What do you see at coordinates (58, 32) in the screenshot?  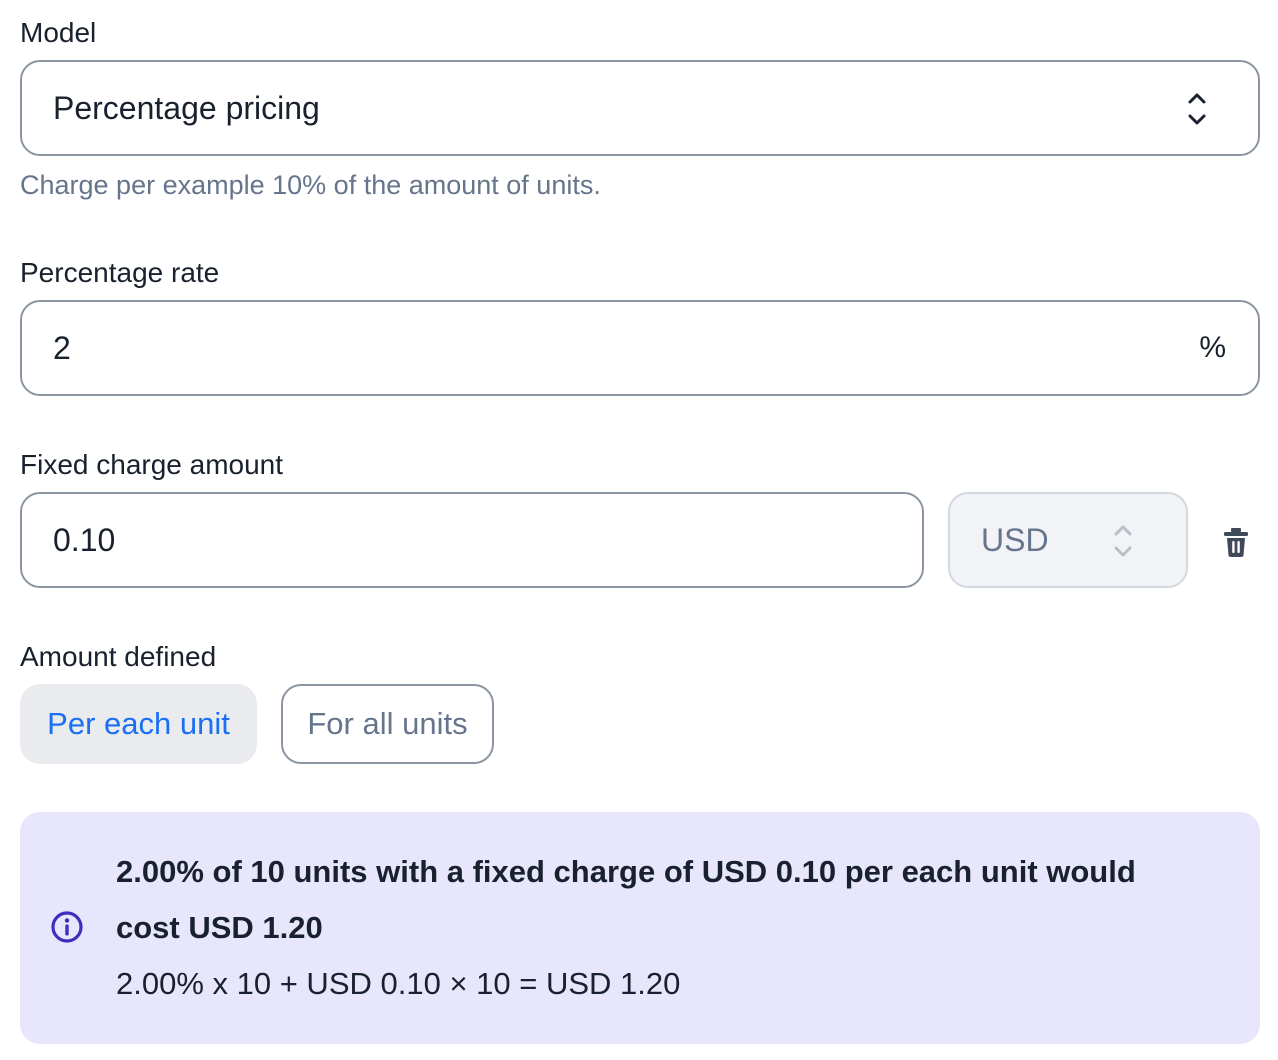 I see `model-label: Model` at bounding box center [58, 32].